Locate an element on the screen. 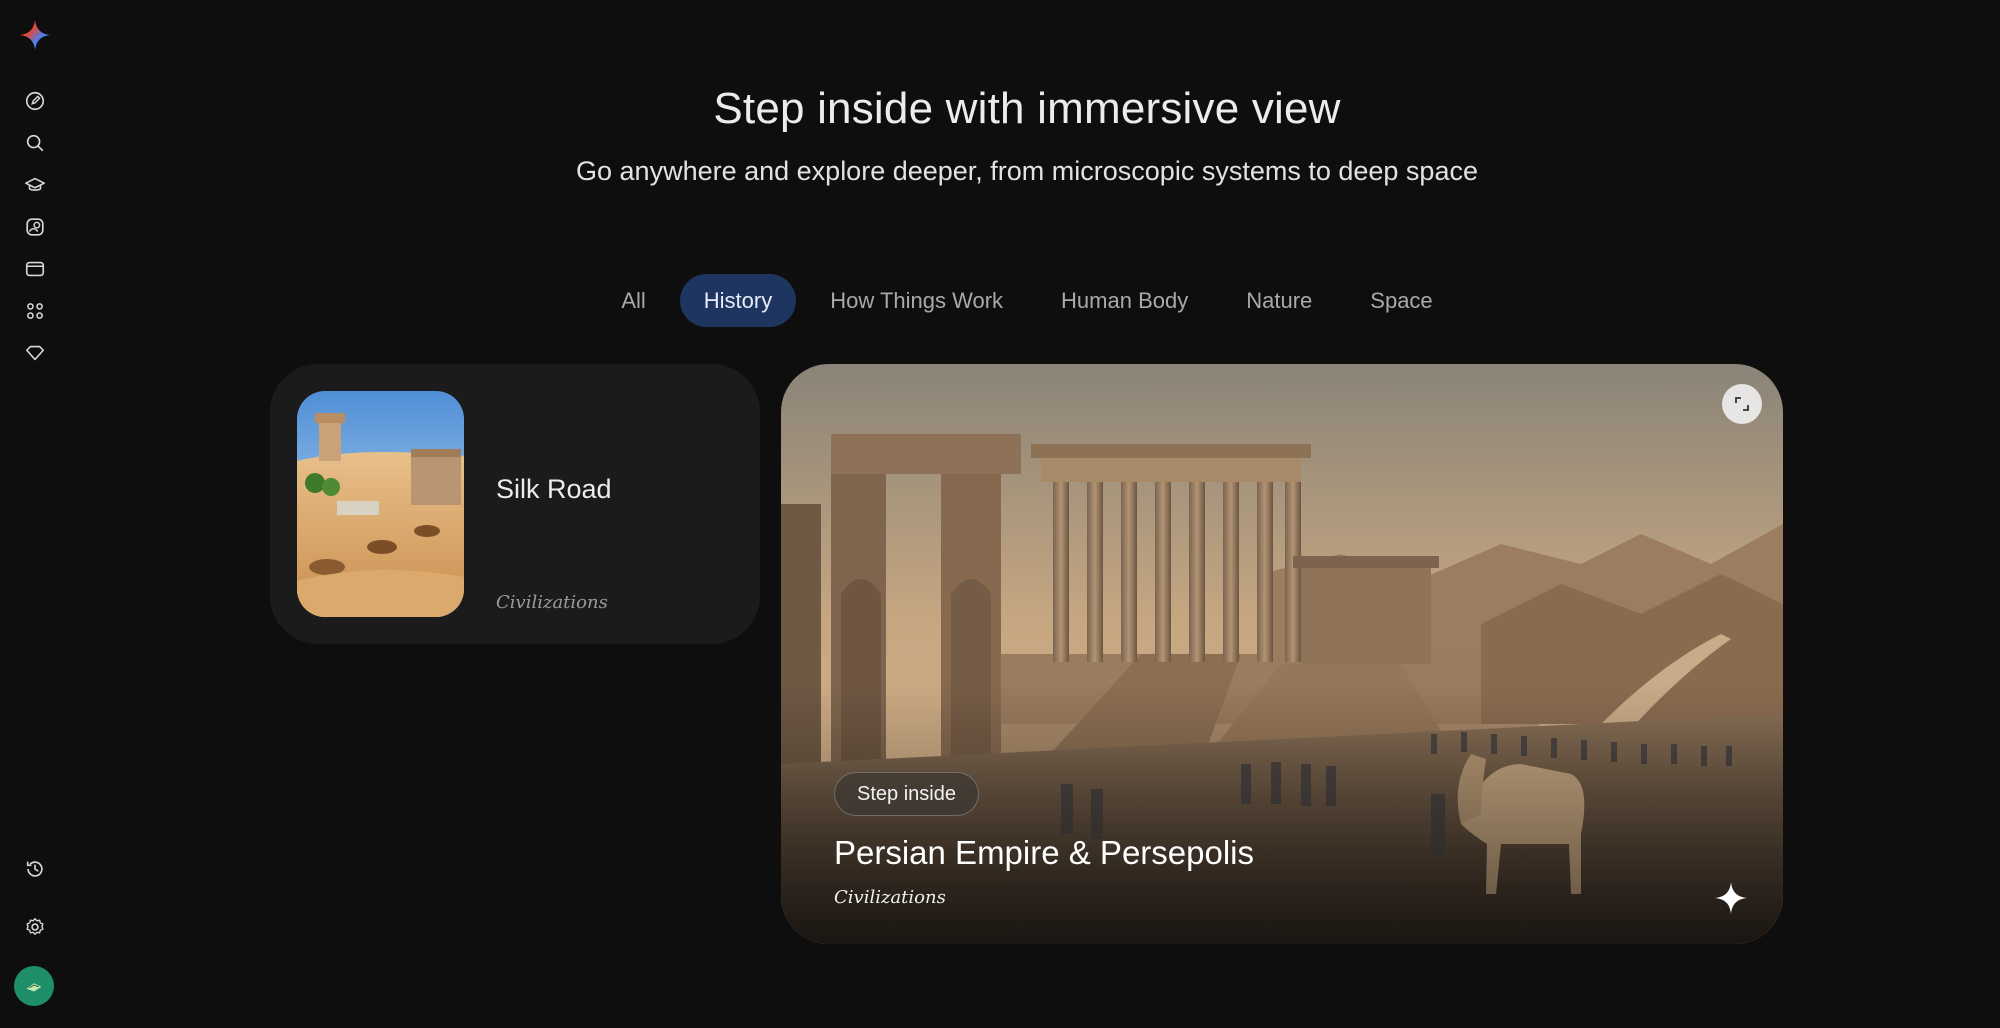  gallery-icon is located at coordinates (35, 227).